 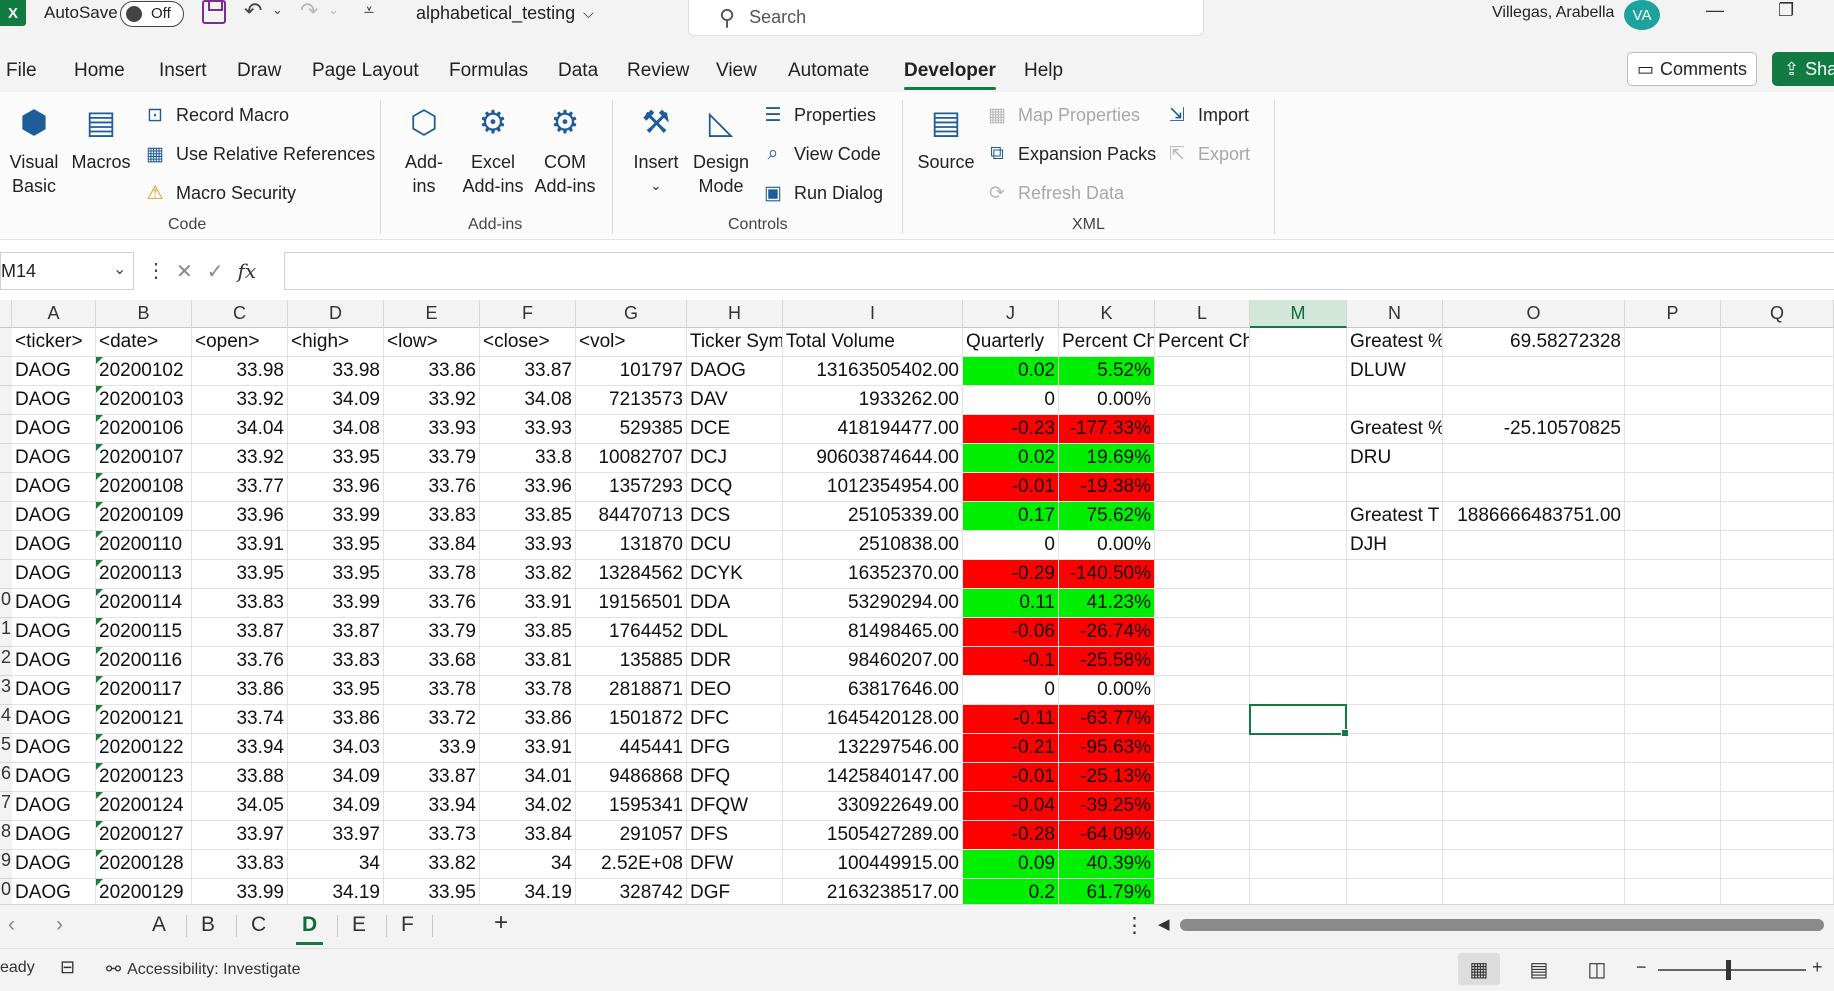 I want to click on table-cell: 20200122, so click(x=144, y=748).